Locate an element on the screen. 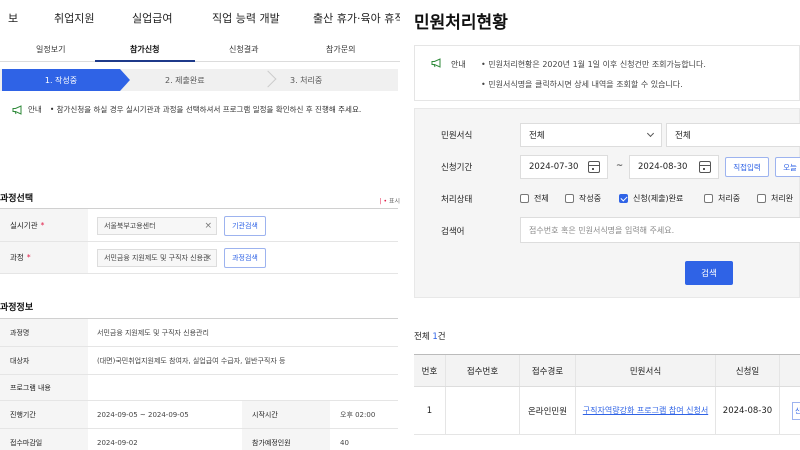 This screenshot has width=800, height=450. status-checkbox-writing: 작성중 is located at coordinates (583, 198).